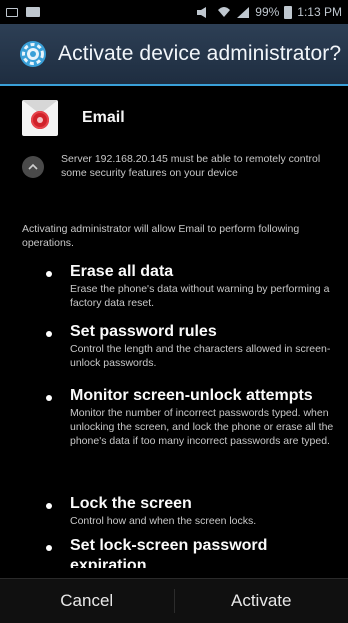 The height and width of the screenshot is (623, 348). I want to click on gear-icon, so click(33, 54).